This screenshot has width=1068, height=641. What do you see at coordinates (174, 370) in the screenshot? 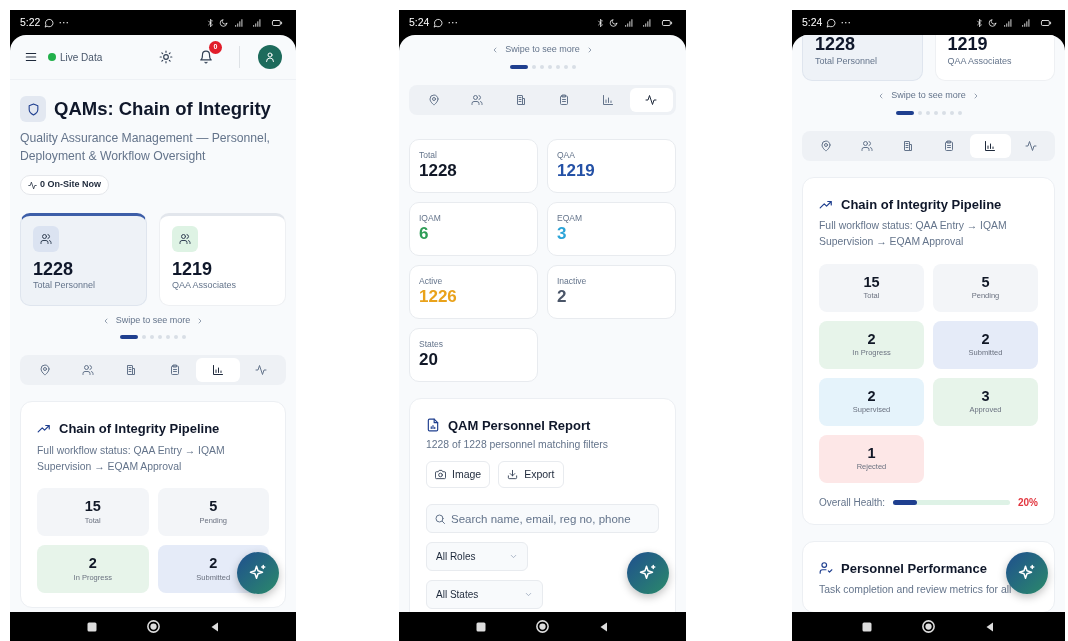
I see `clipboard-icon` at bounding box center [174, 370].